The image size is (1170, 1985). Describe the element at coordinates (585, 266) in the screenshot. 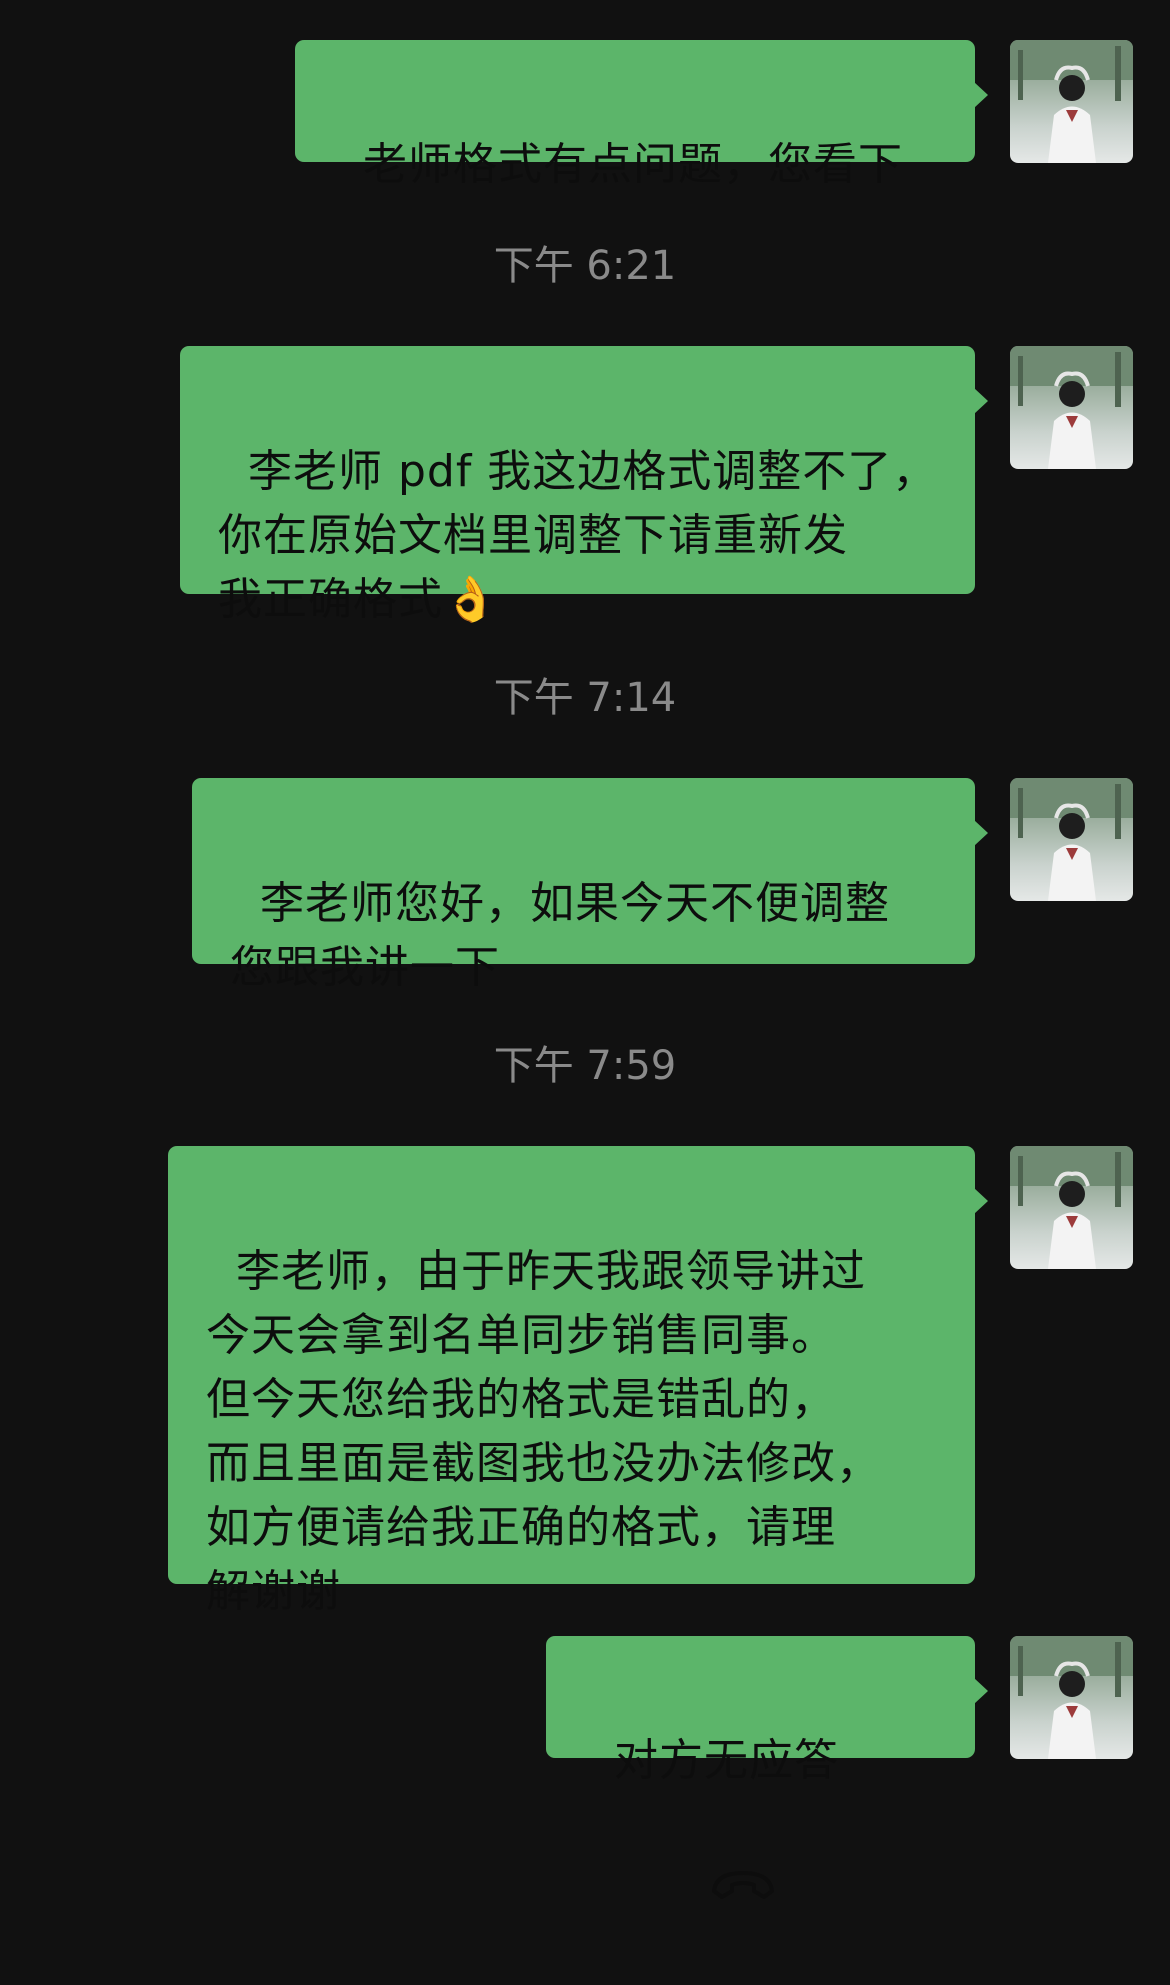

I see `timestamp: 下午 6:21` at that location.